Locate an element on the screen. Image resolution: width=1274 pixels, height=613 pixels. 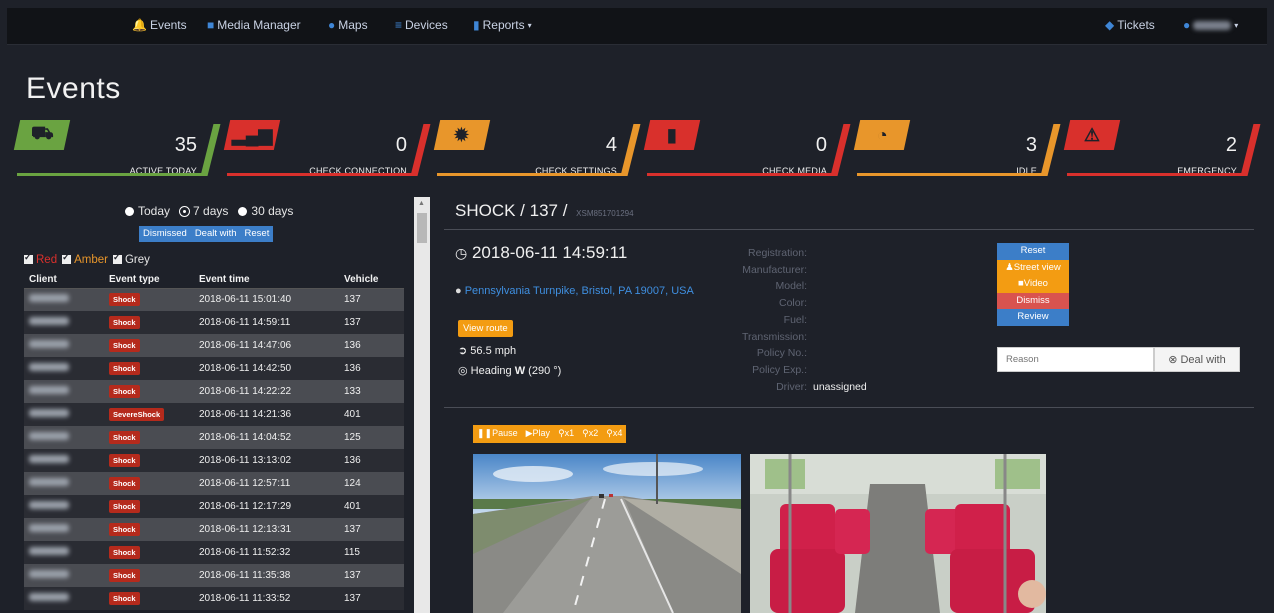
video-button: ■Video is located at coordinates (1033, 284).